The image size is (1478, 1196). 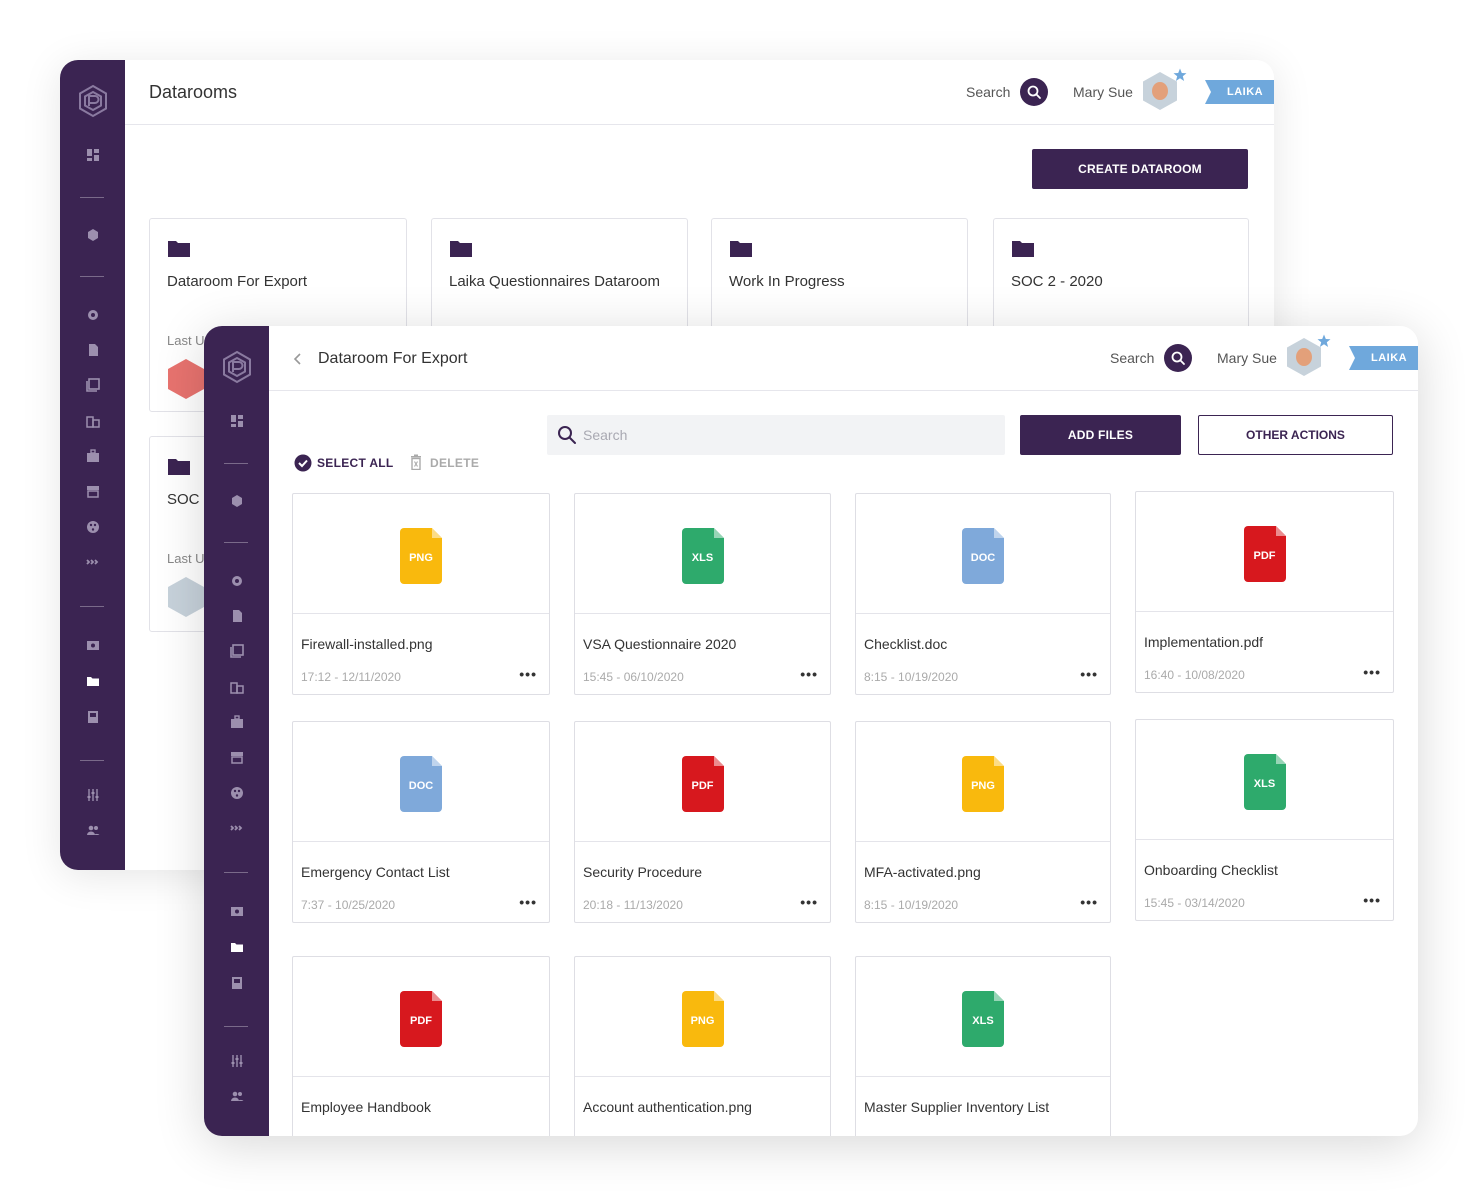 I want to click on chevron-left-icon, so click(x=298, y=359).